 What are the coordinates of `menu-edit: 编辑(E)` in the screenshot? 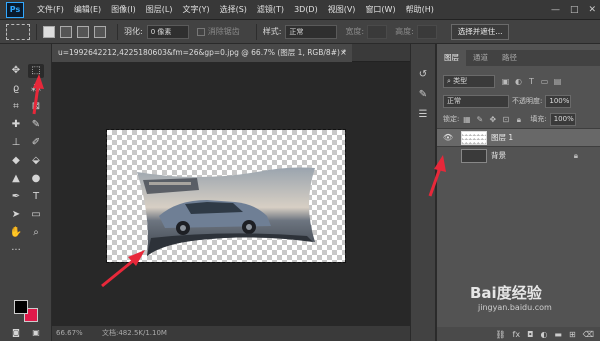 It's located at (87, 10).